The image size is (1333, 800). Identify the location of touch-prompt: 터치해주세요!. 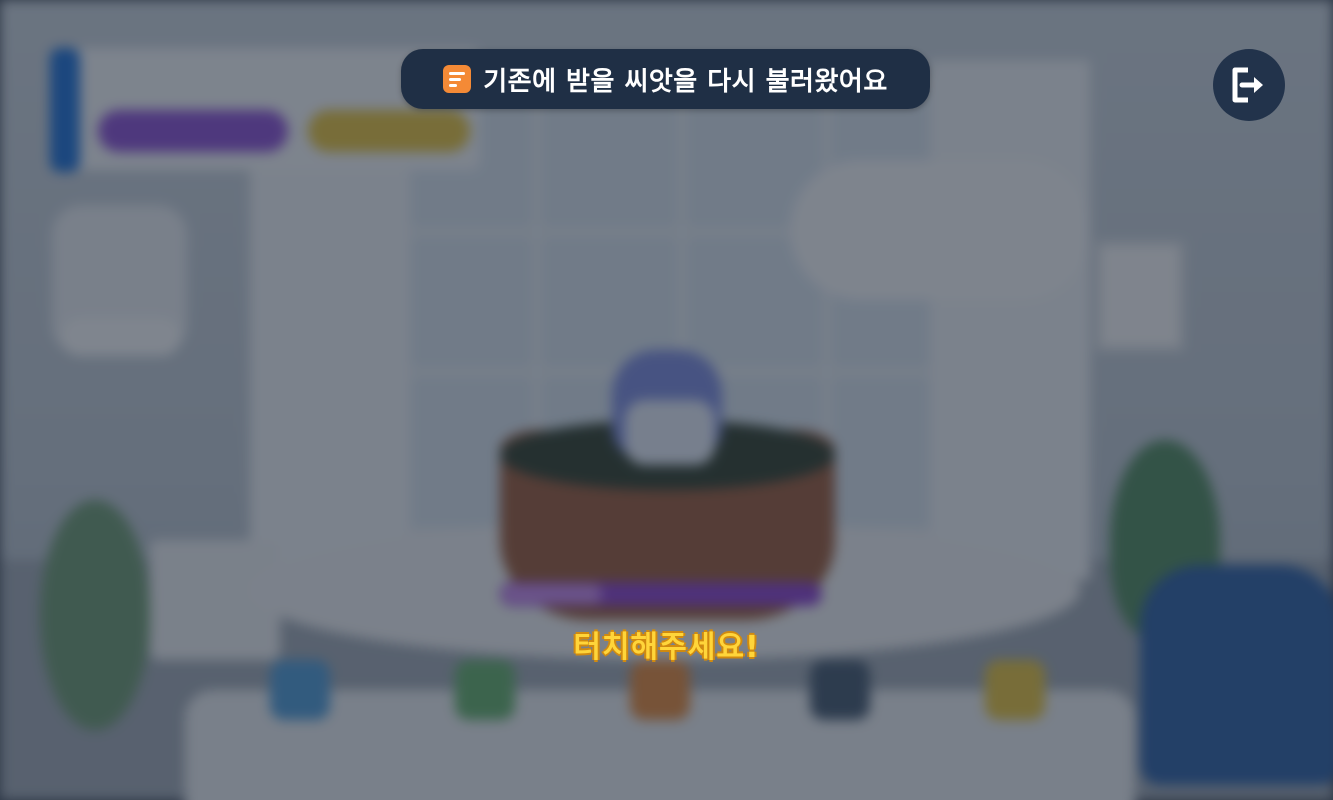
(666, 644).